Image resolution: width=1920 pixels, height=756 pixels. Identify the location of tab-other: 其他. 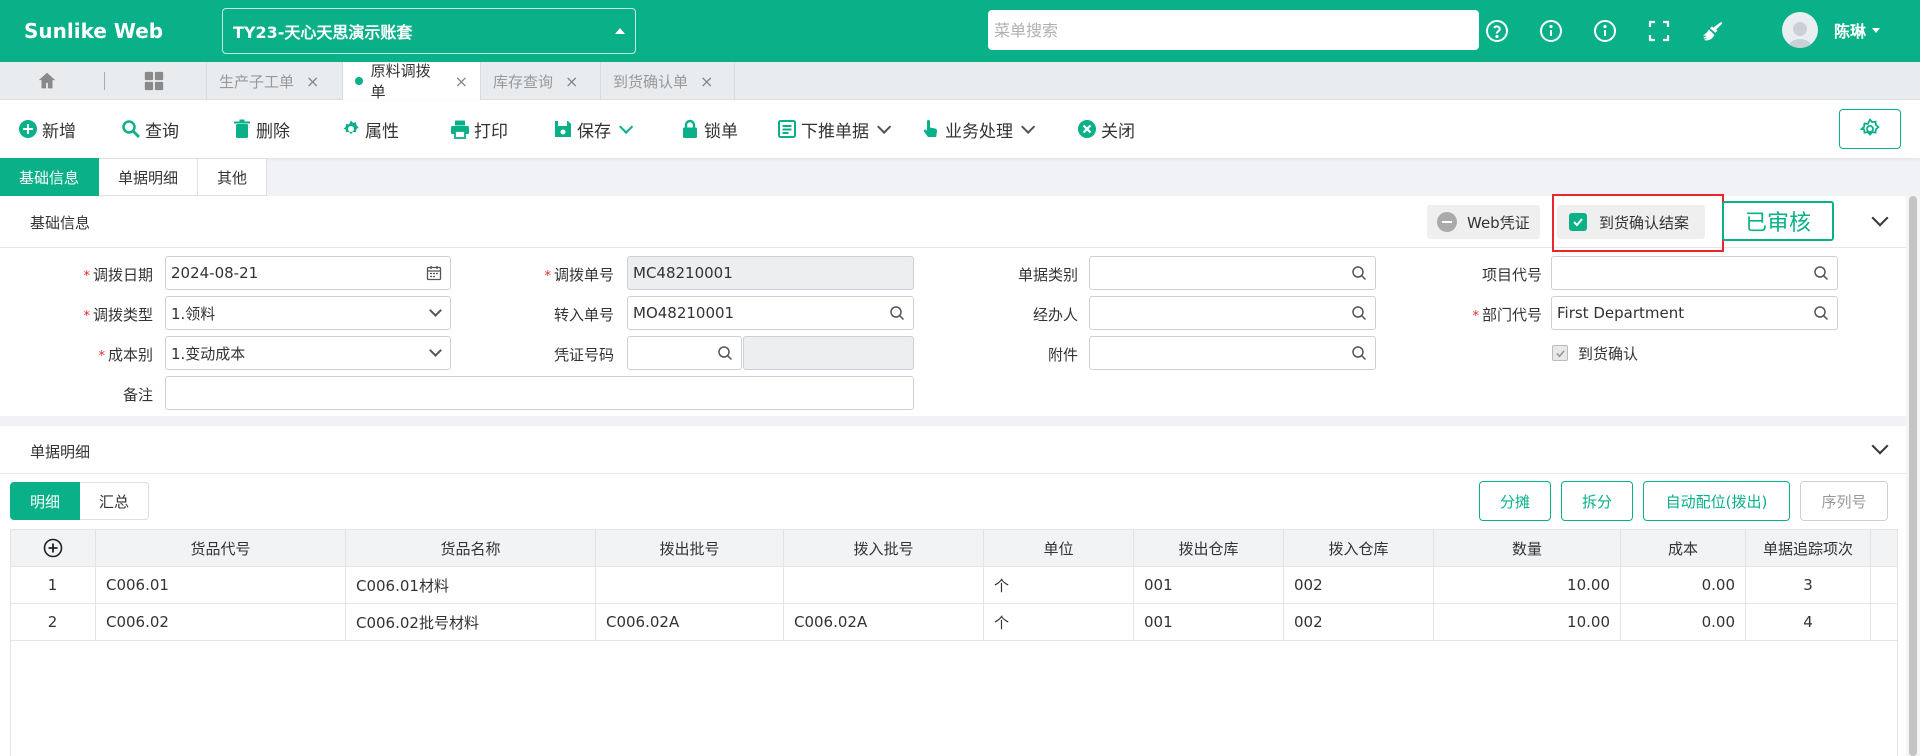
(233, 177).